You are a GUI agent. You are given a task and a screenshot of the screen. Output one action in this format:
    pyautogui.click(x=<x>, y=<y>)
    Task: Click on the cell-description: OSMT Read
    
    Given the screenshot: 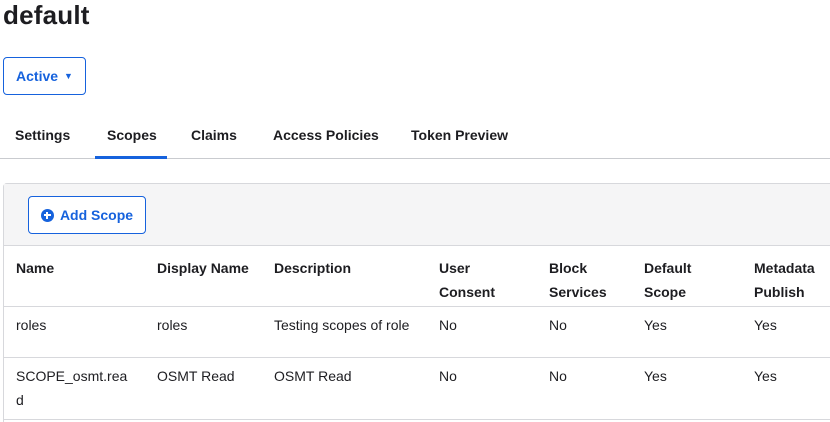 What is the action you would take?
    pyautogui.click(x=313, y=376)
    